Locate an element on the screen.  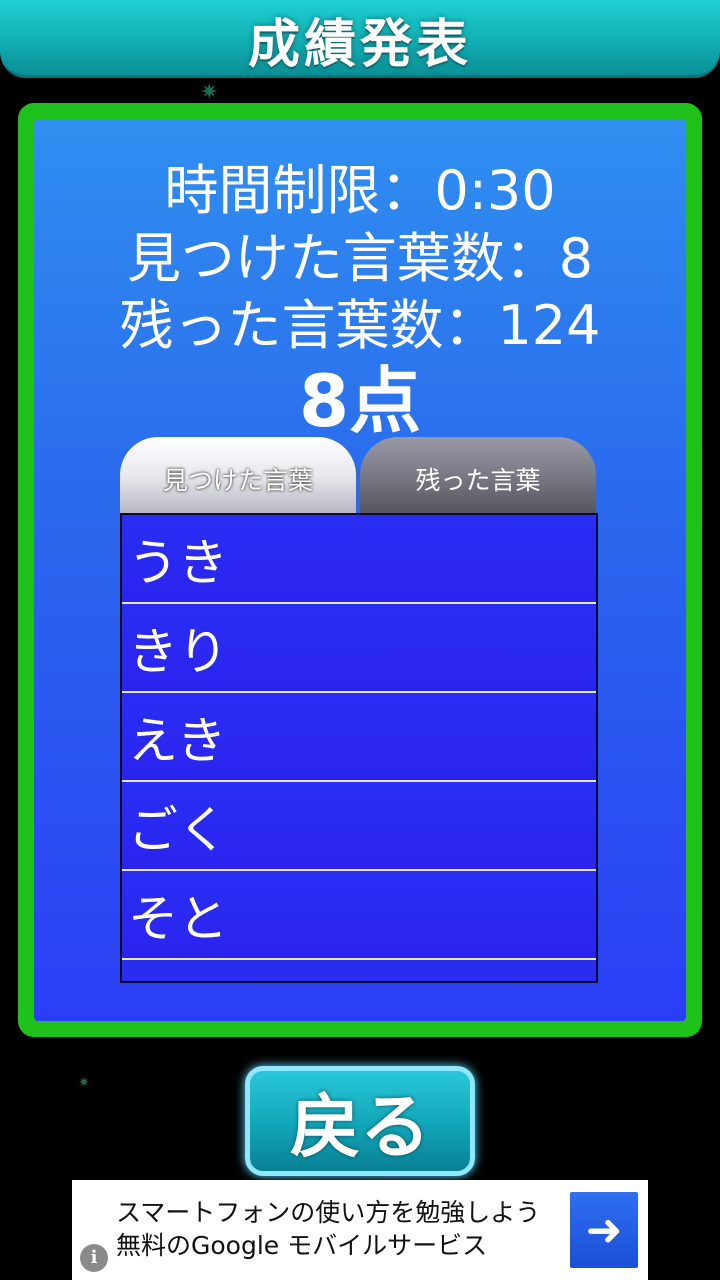
info-icon: i is located at coordinates (94, 1258).